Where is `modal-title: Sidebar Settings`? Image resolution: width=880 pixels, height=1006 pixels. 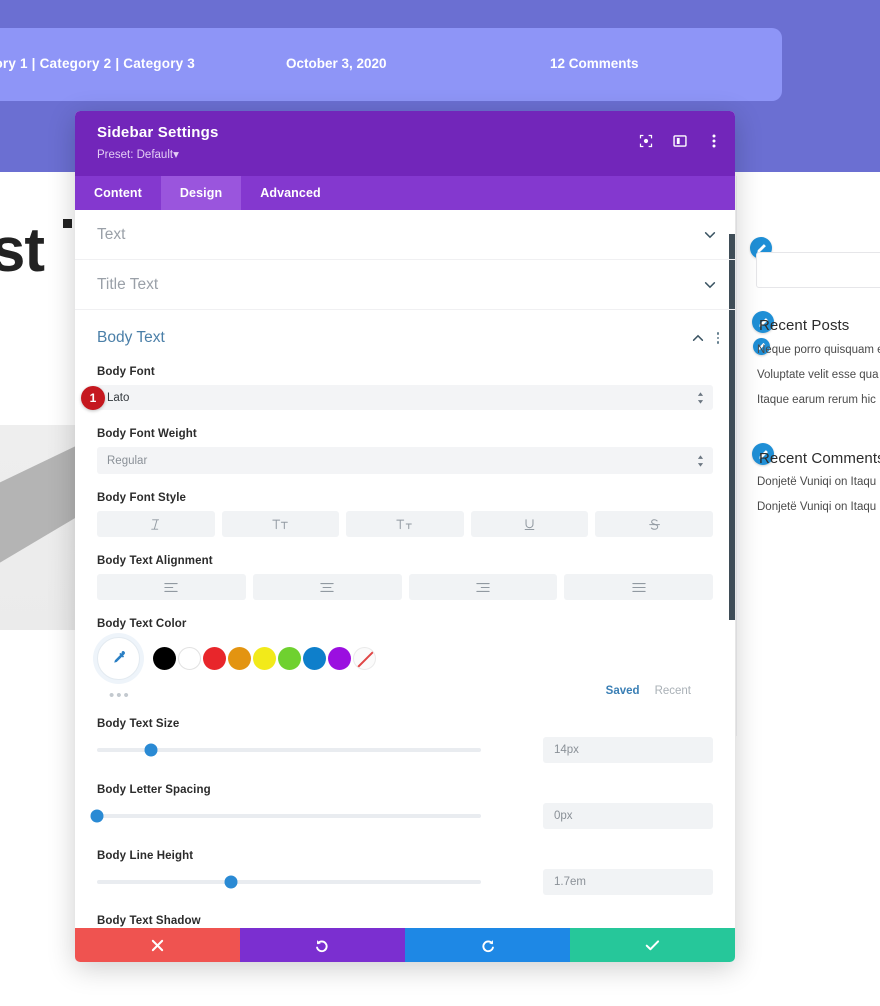
modal-title: Sidebar Settings is located at coordinates (158, 132).